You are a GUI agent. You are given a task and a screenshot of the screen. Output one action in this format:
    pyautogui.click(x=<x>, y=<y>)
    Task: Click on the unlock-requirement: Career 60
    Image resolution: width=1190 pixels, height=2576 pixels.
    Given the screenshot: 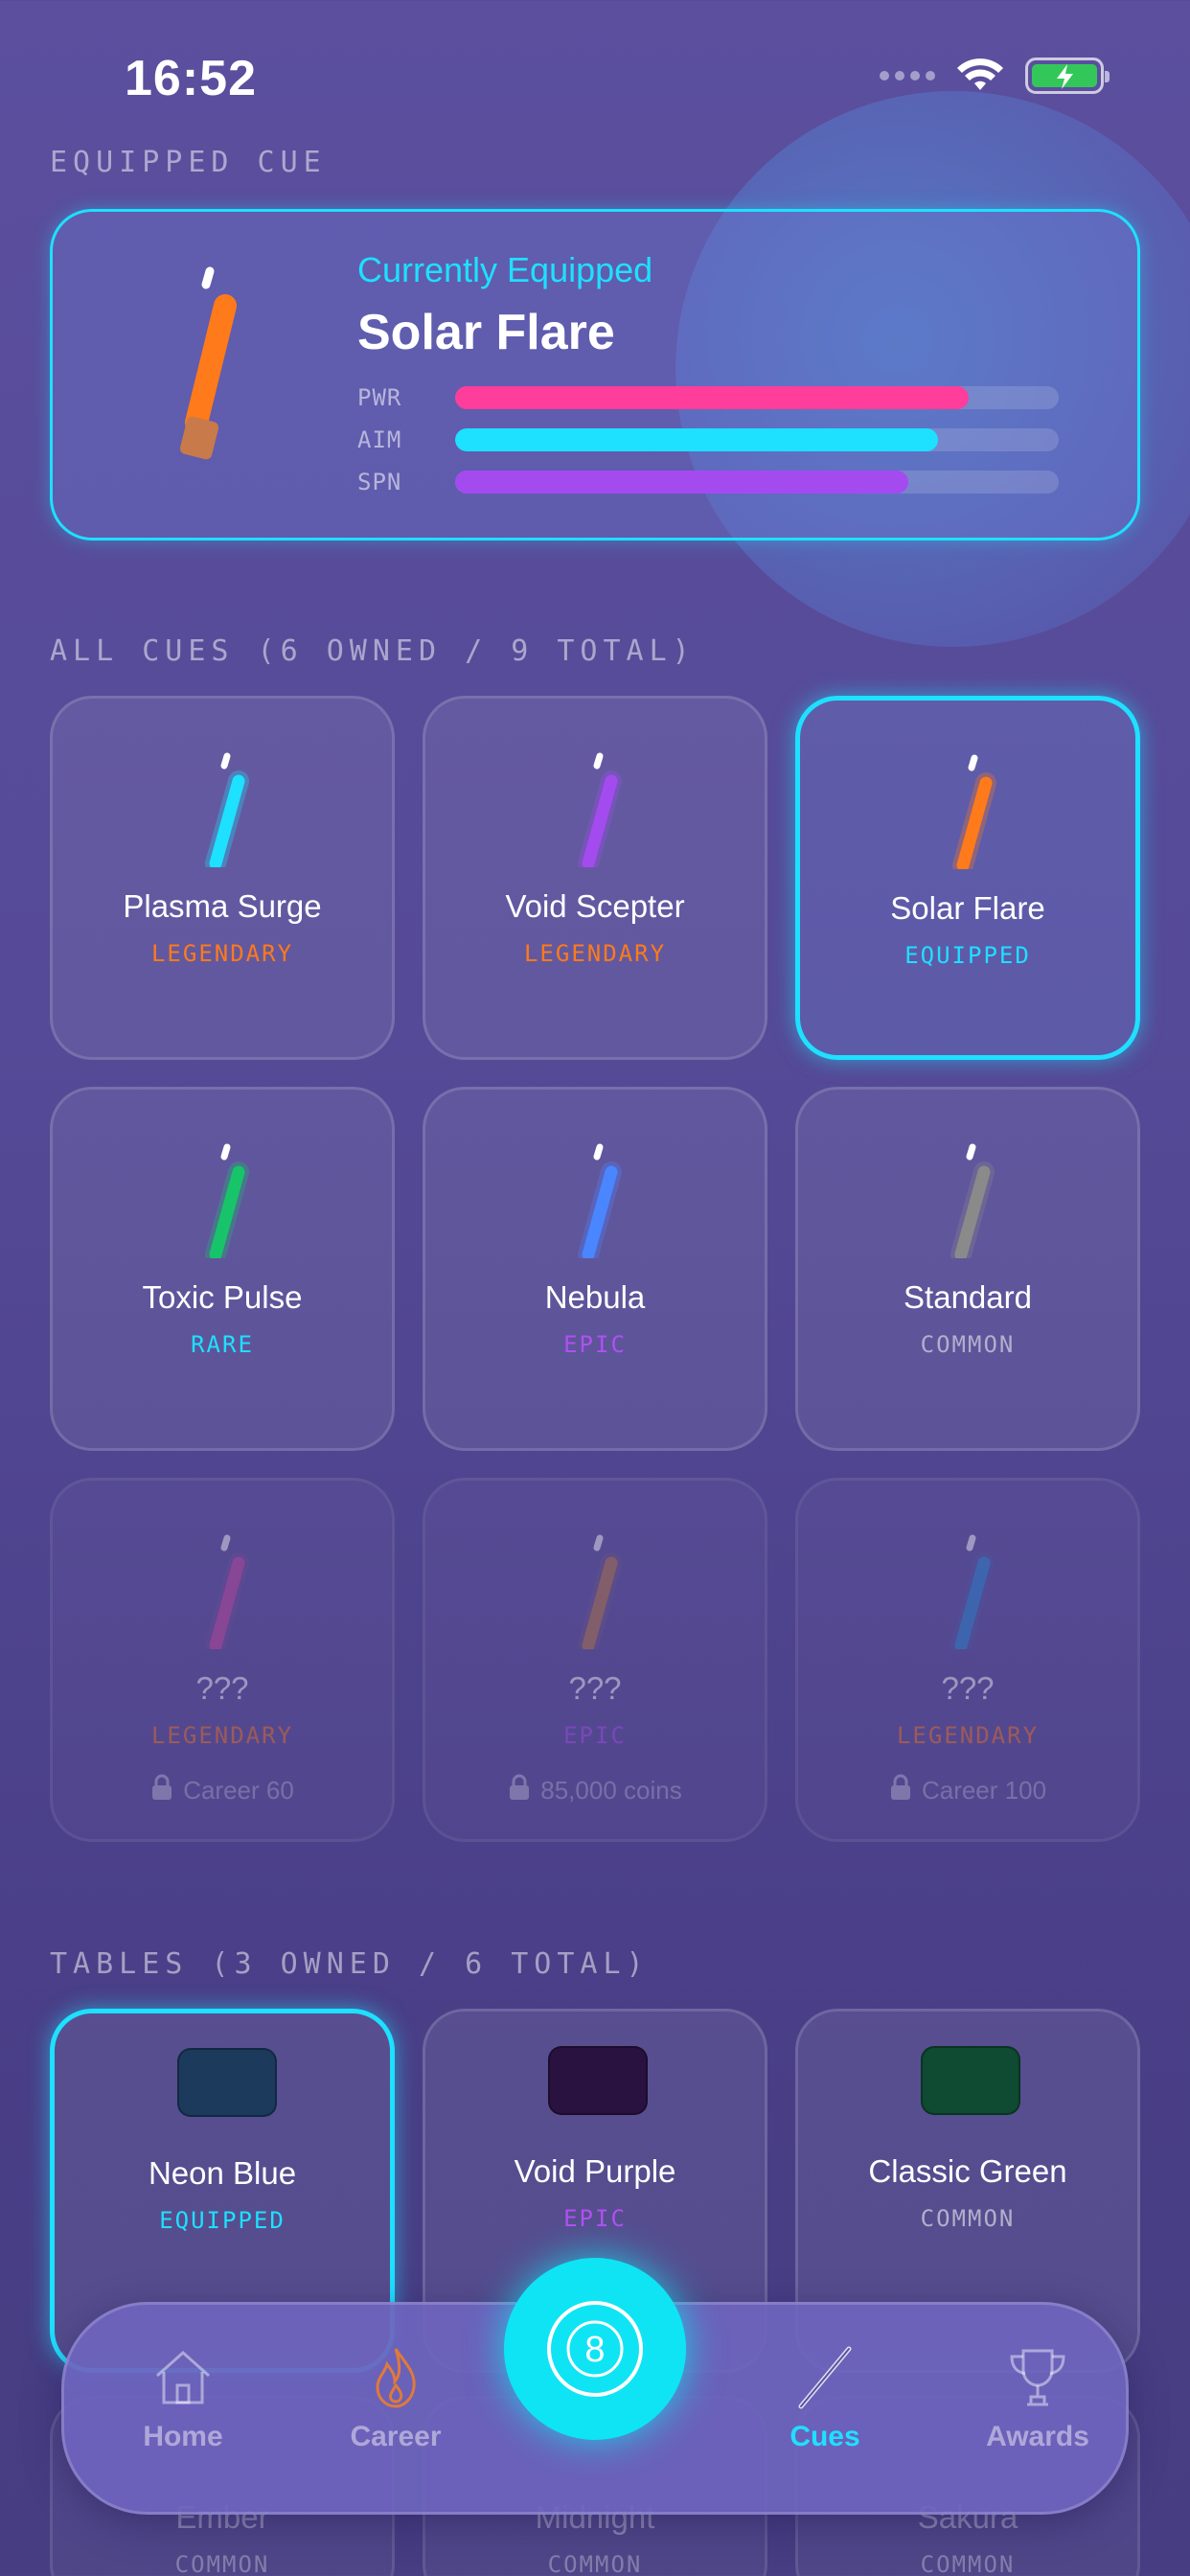 What is the action you would take?
    pyautogui.click(x=222, y=1790)
    